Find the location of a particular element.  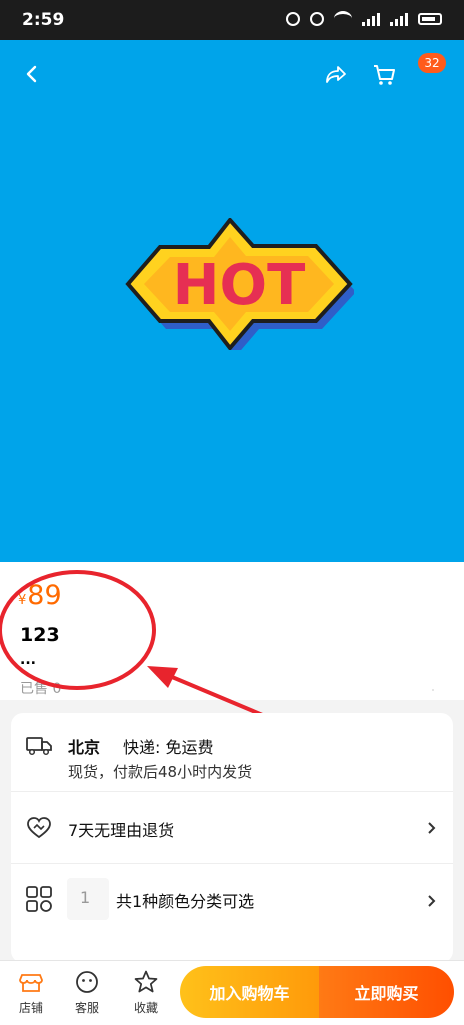

tab-label: 收藏 is located at coordinates (145, 1008).